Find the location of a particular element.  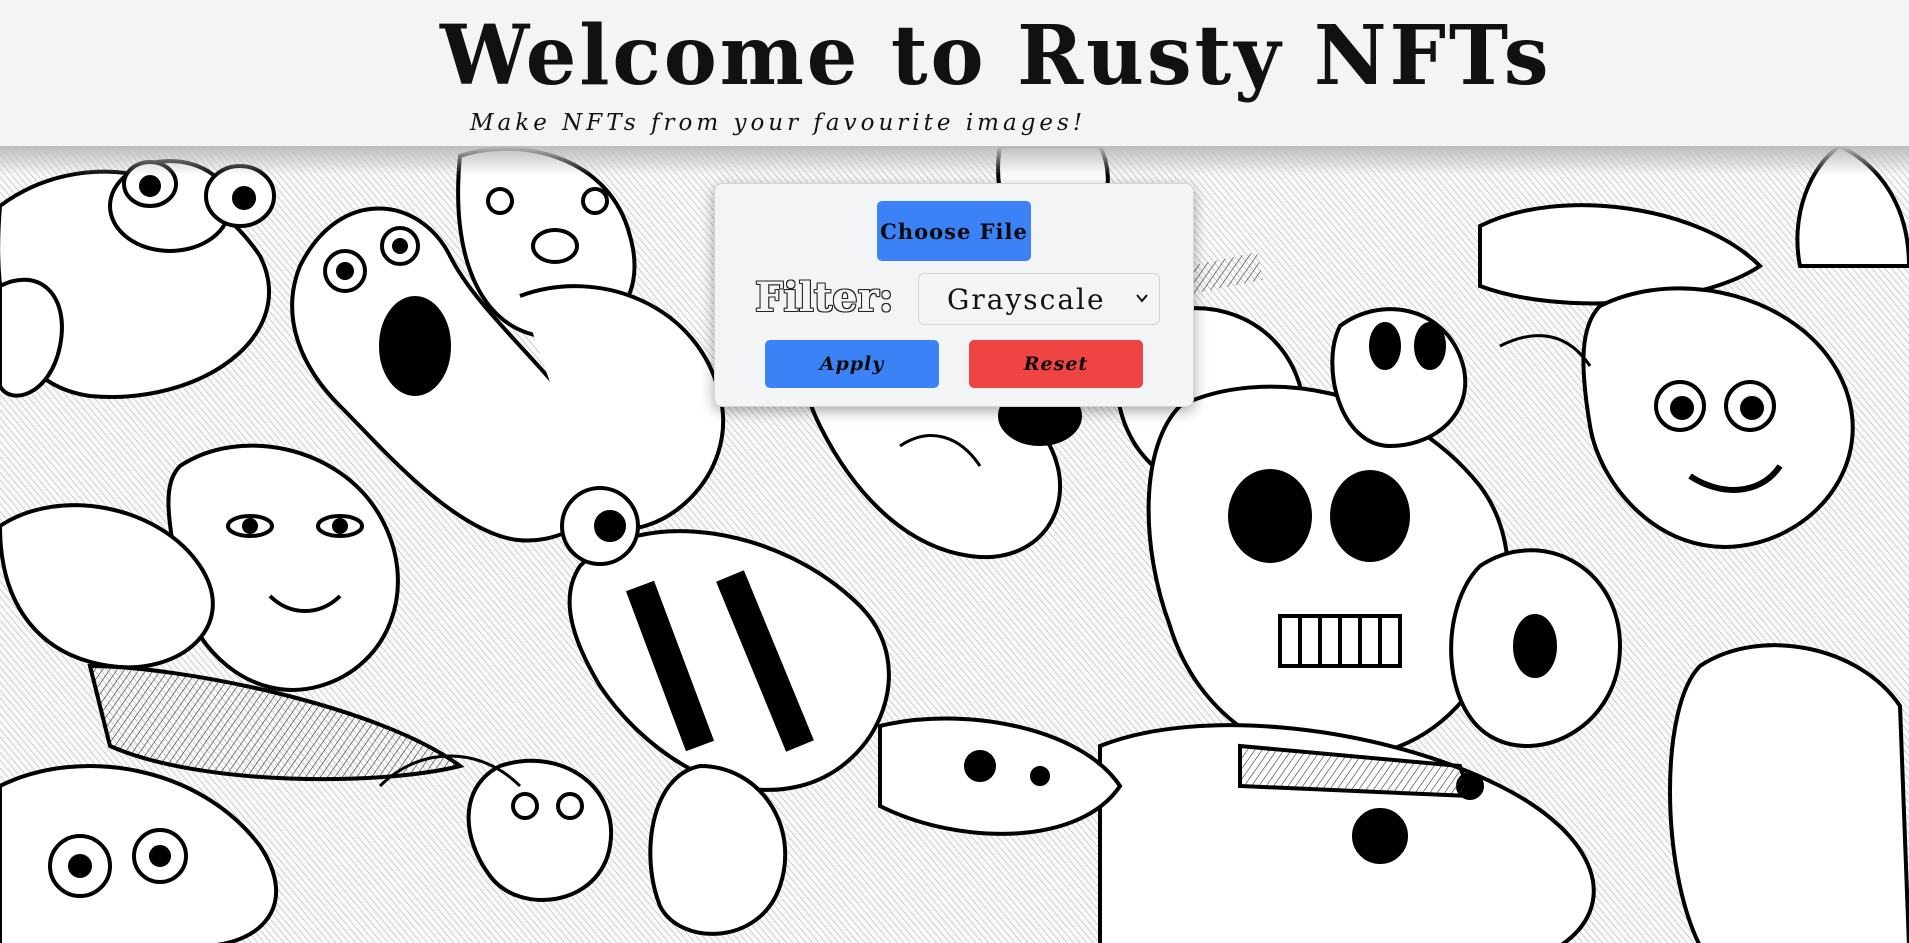

chevron-down-icon is located at coordinates (1142, 298).